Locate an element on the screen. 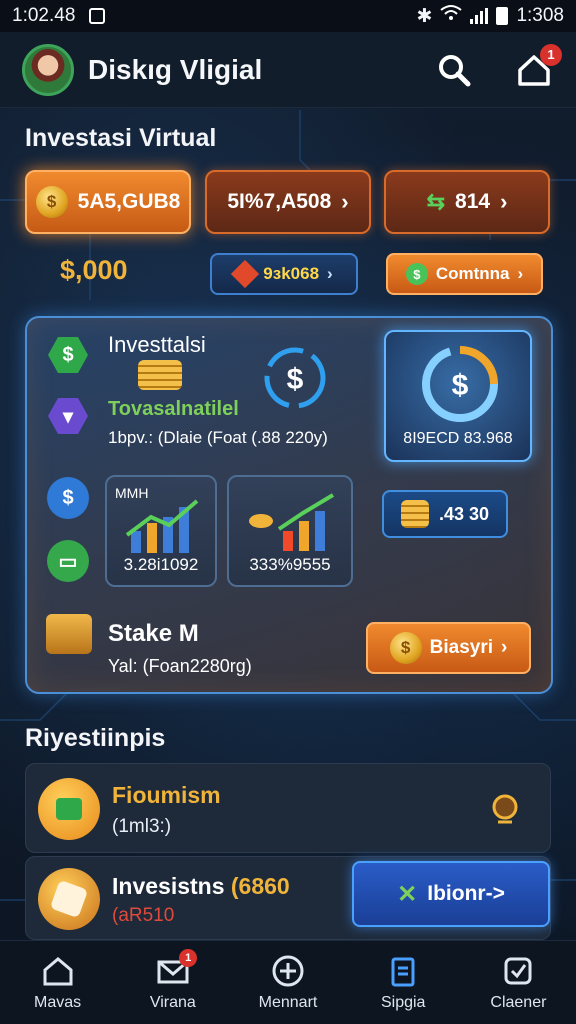  top-button-1: $ 5A5,GUB8 is located at coordinates (108, 202).